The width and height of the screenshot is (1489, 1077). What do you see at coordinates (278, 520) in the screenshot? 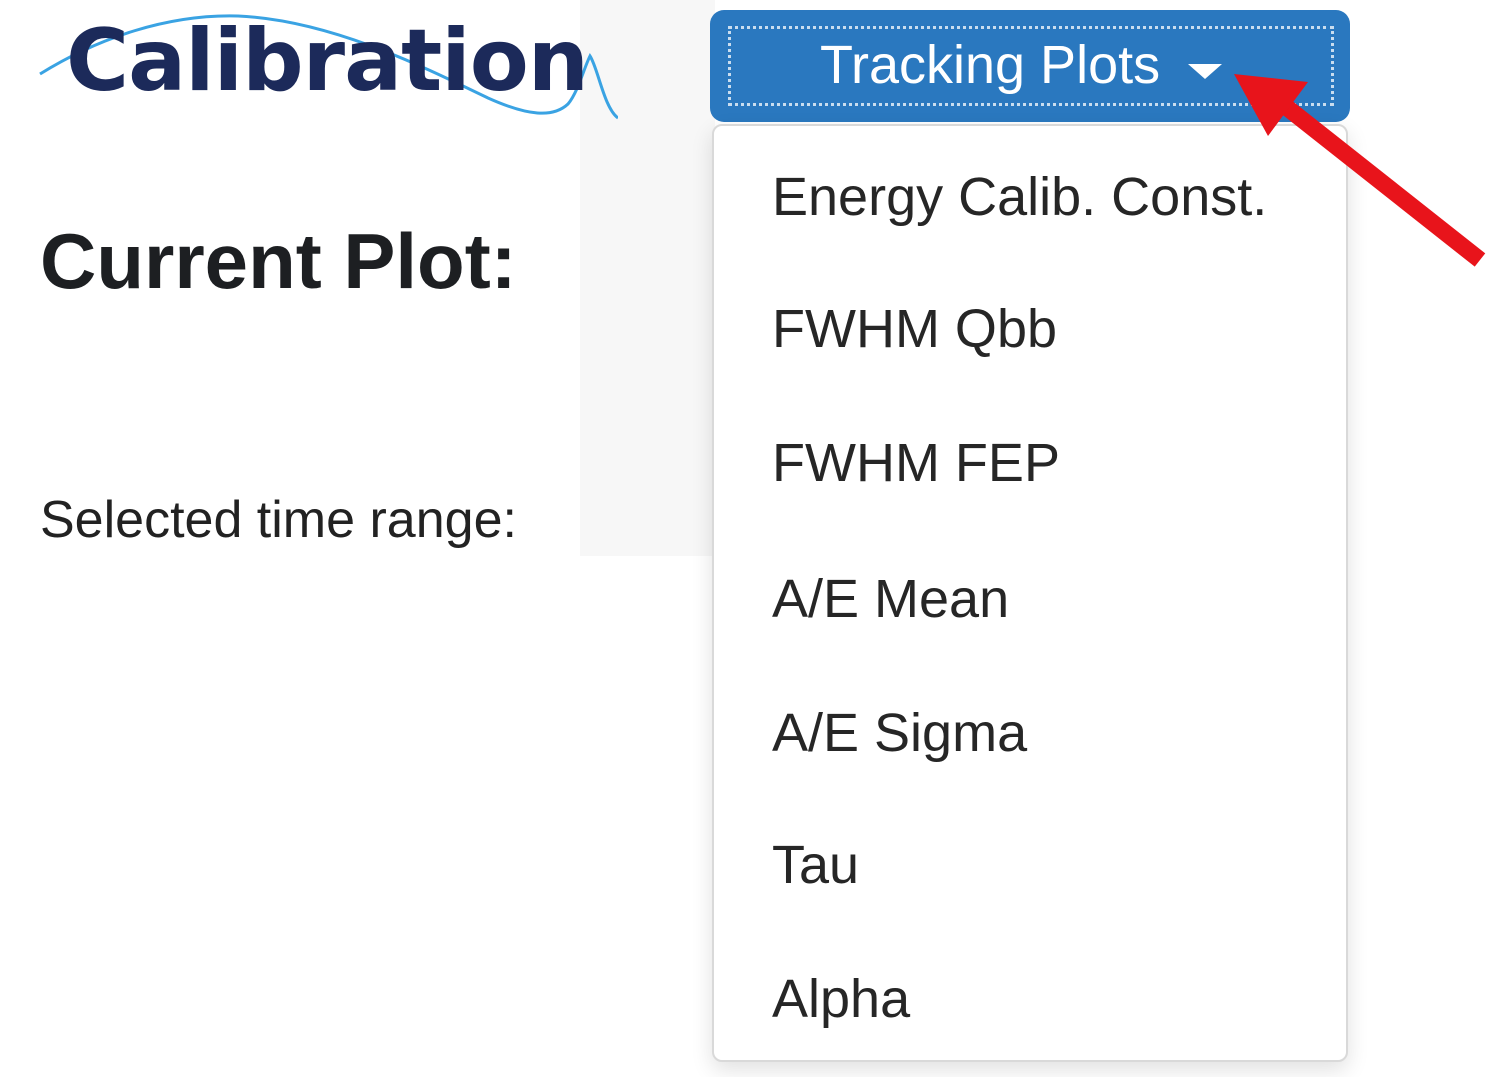
I see `time-range-label: Selected time range:` at bounding box center [278, 520].